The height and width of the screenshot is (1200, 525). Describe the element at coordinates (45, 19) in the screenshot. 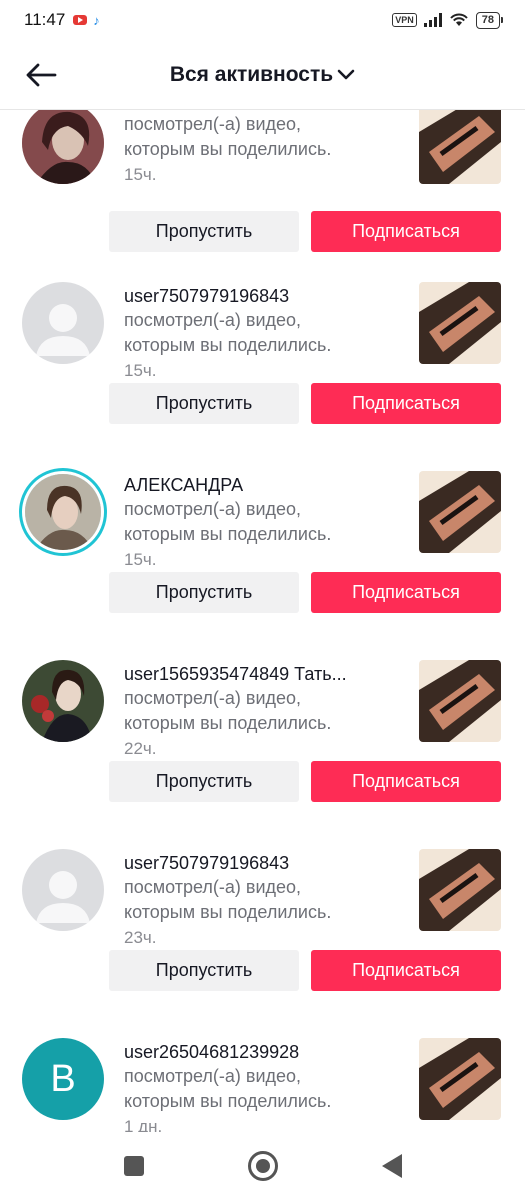

I see `status-time: 11:47` at that location.